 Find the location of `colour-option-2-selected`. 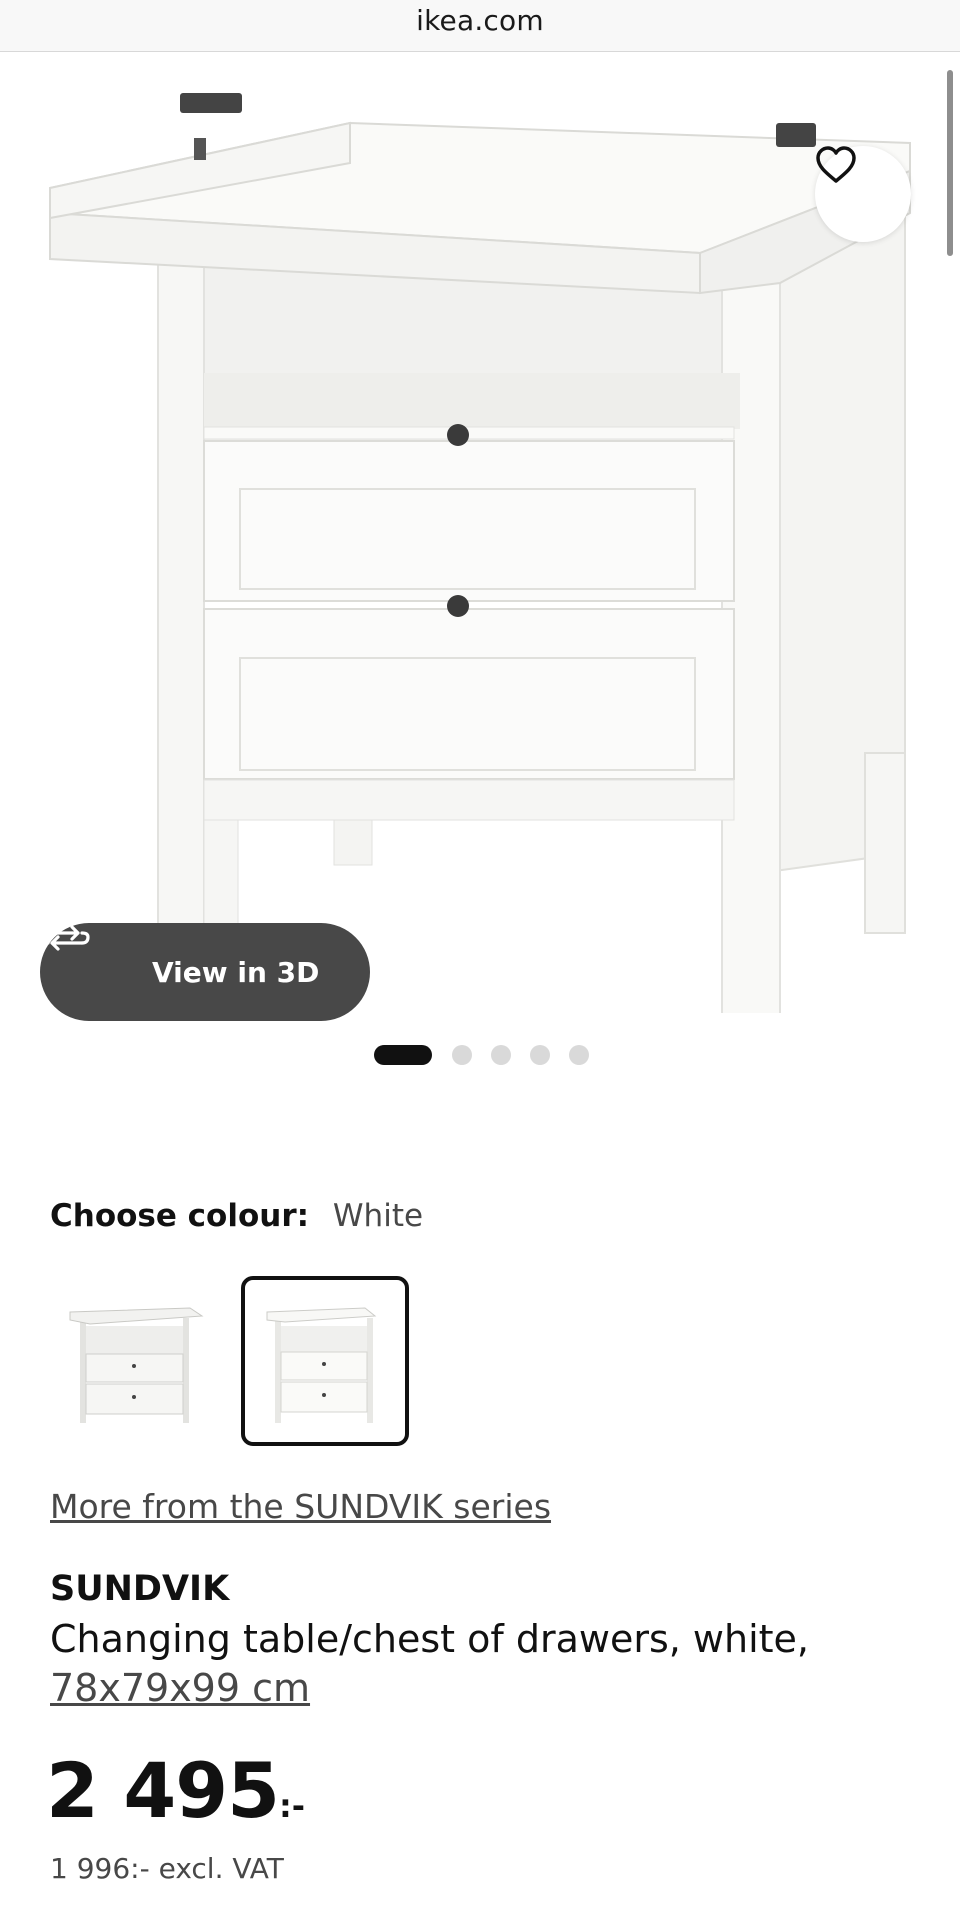

colour-option-2-selected is located at coordinates (325, 1361).